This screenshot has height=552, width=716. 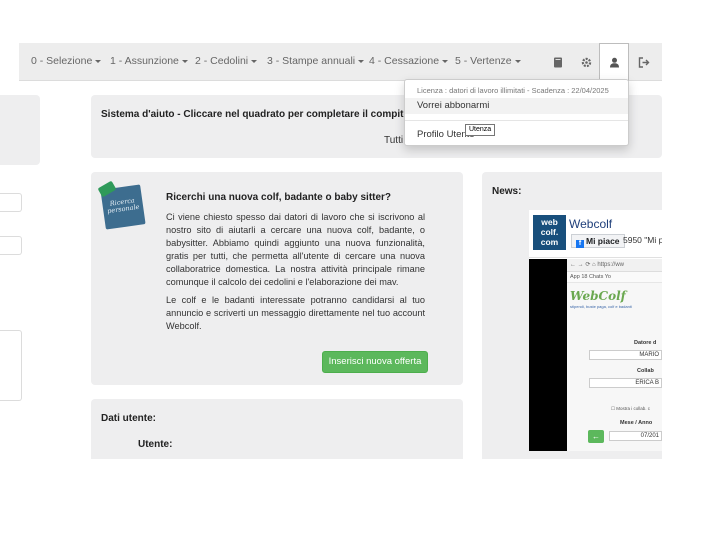 I want to click on left-panel, so click(x=20, y=130).